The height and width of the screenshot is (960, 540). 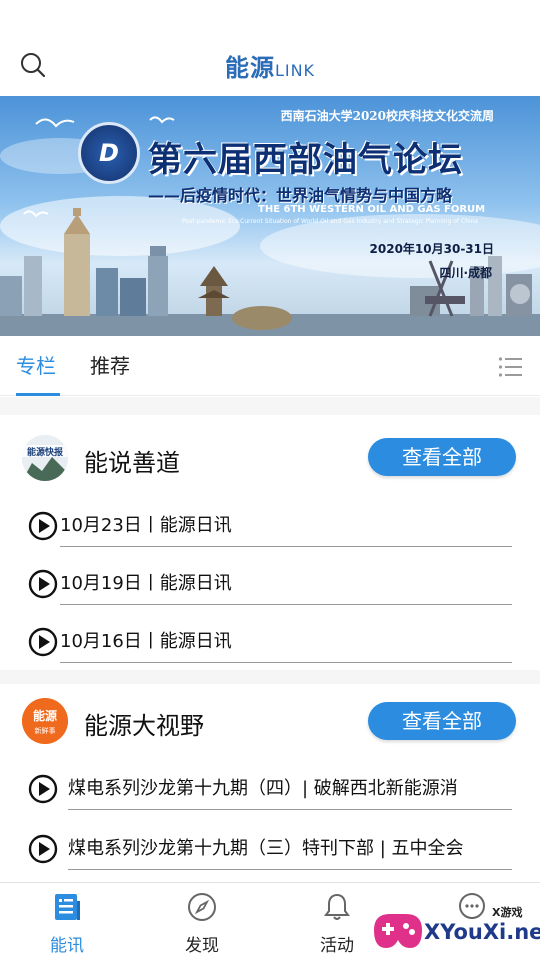 I want to click on list-item: 煤电系列沙龙第十九期（四）| 破解西北新能源消, so click(x=270, y=791).